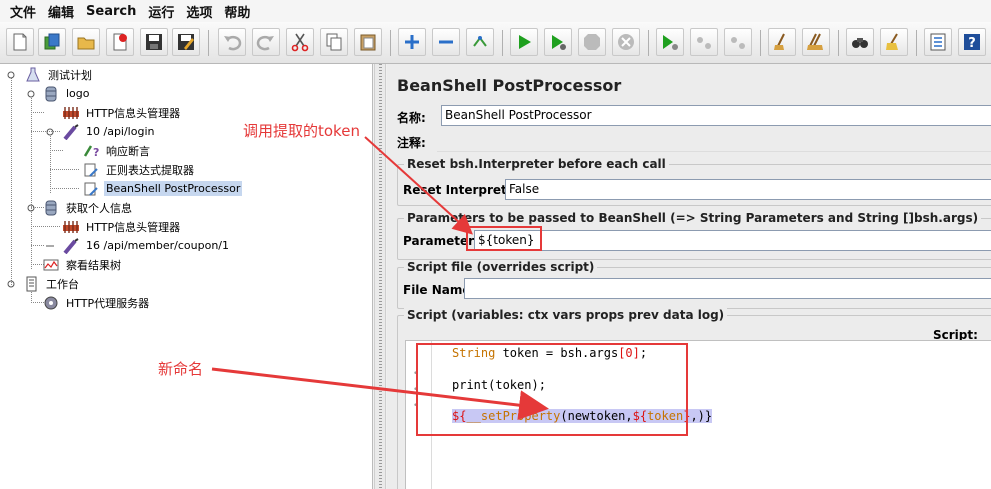  Describe the element at coordinates (50, 131) in the screenshot. I see `tree-toggle-login` at that location.